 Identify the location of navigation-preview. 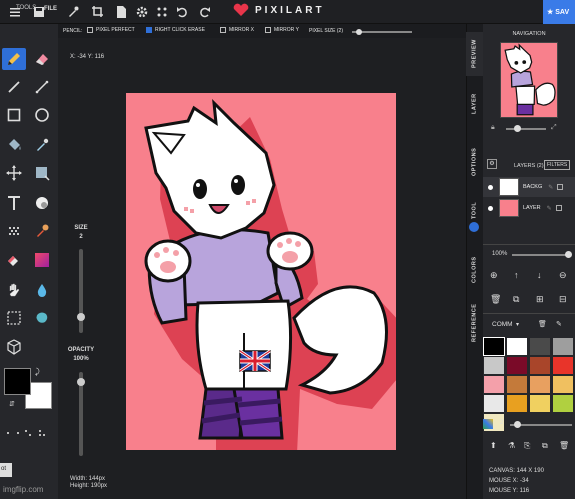
(529, 80).